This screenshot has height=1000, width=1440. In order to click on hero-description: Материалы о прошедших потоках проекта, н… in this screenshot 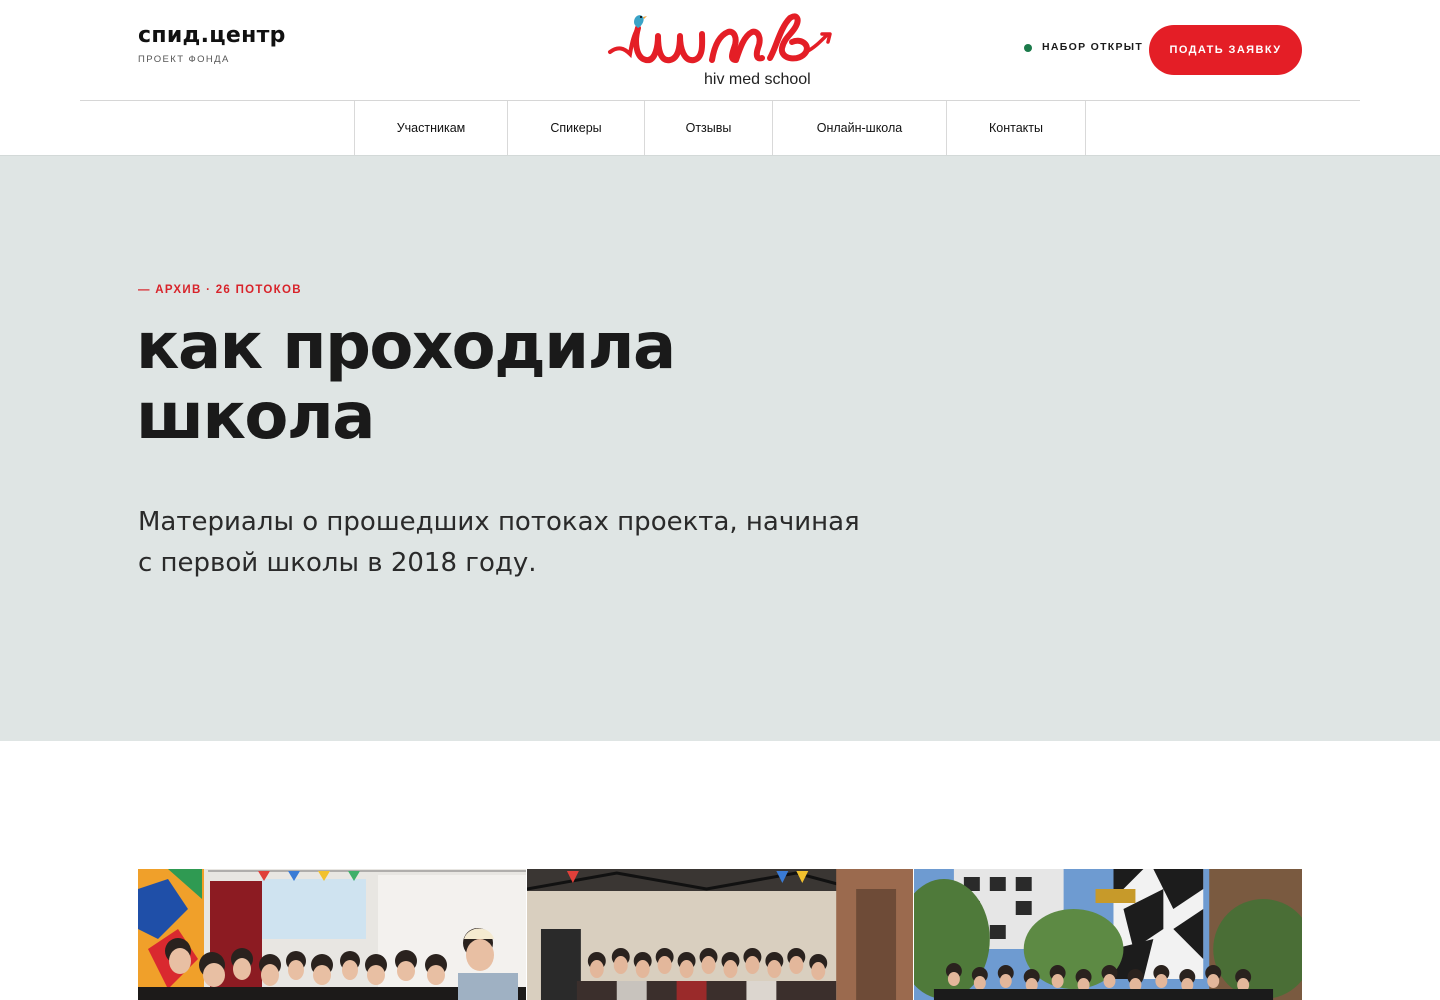, I will do `click(508, 543)`.